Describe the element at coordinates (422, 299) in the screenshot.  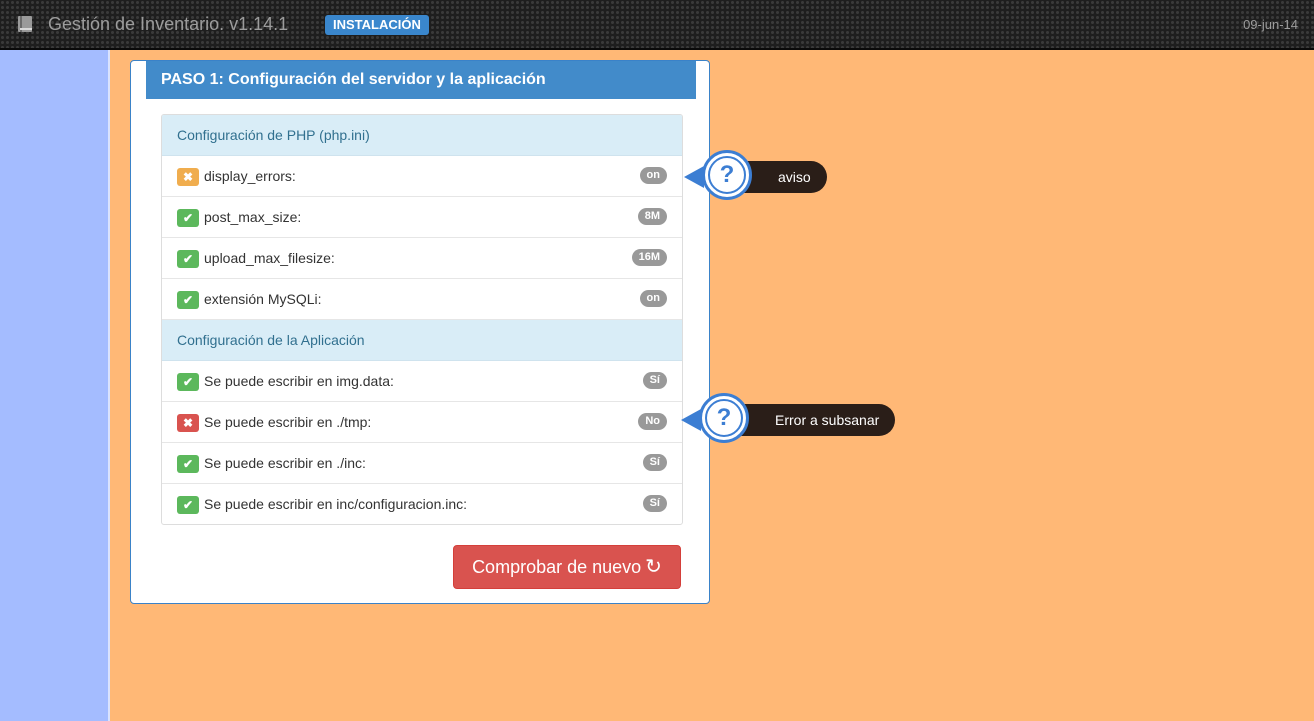
I see `list-item: ✔ extensión MySQLi: on` at that location.